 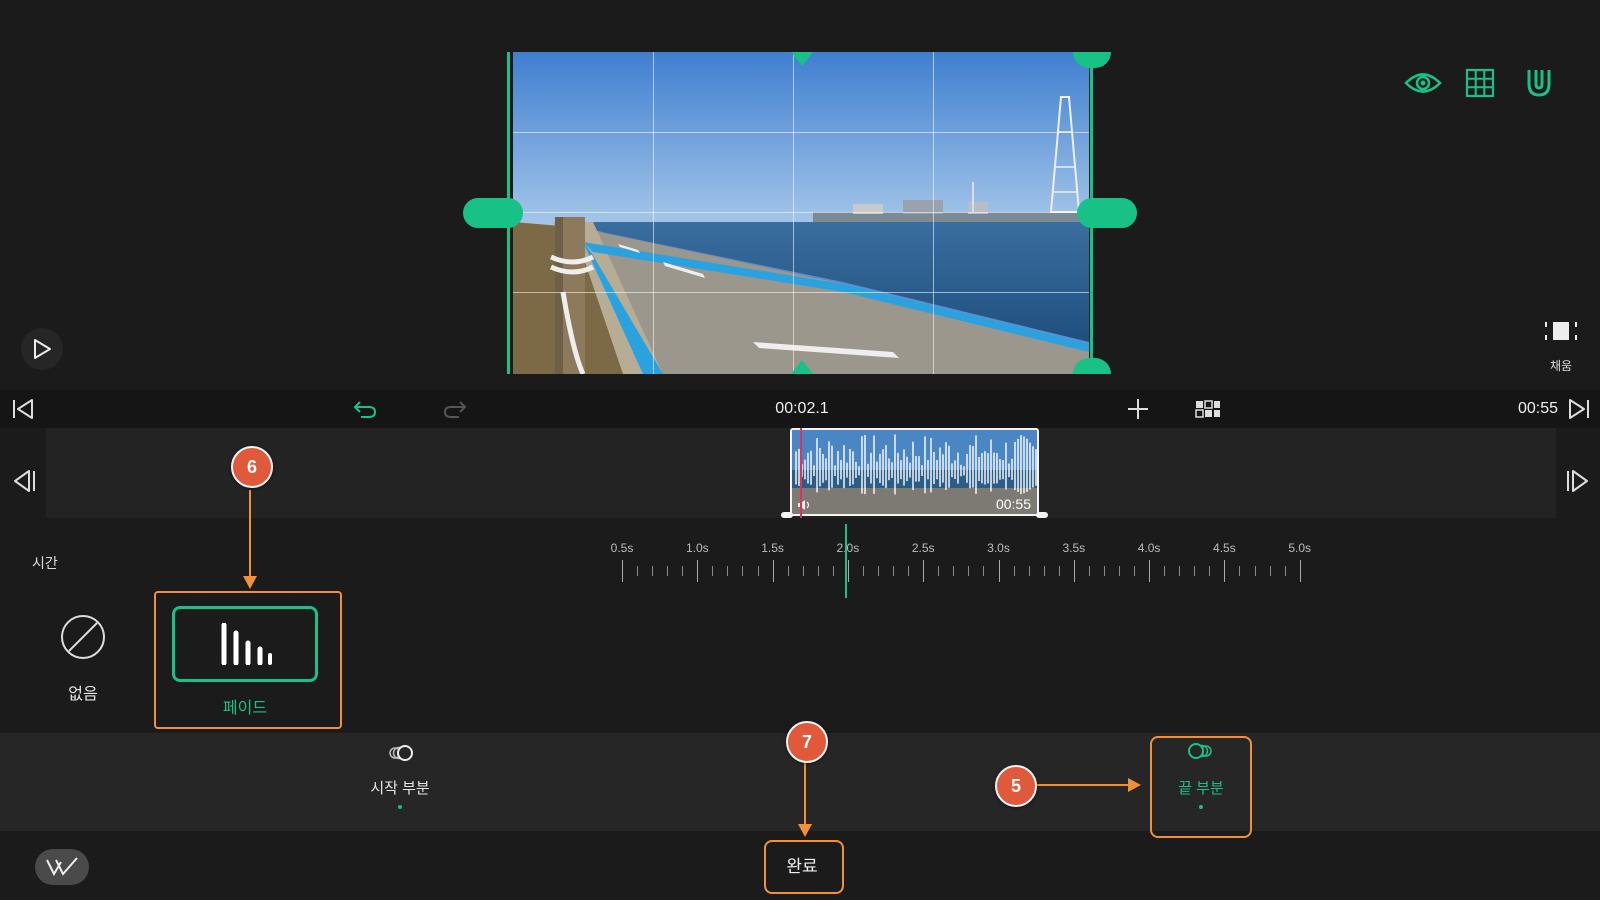 I want to click on ruler-label: 2.0s, so click(x=848, y=548).